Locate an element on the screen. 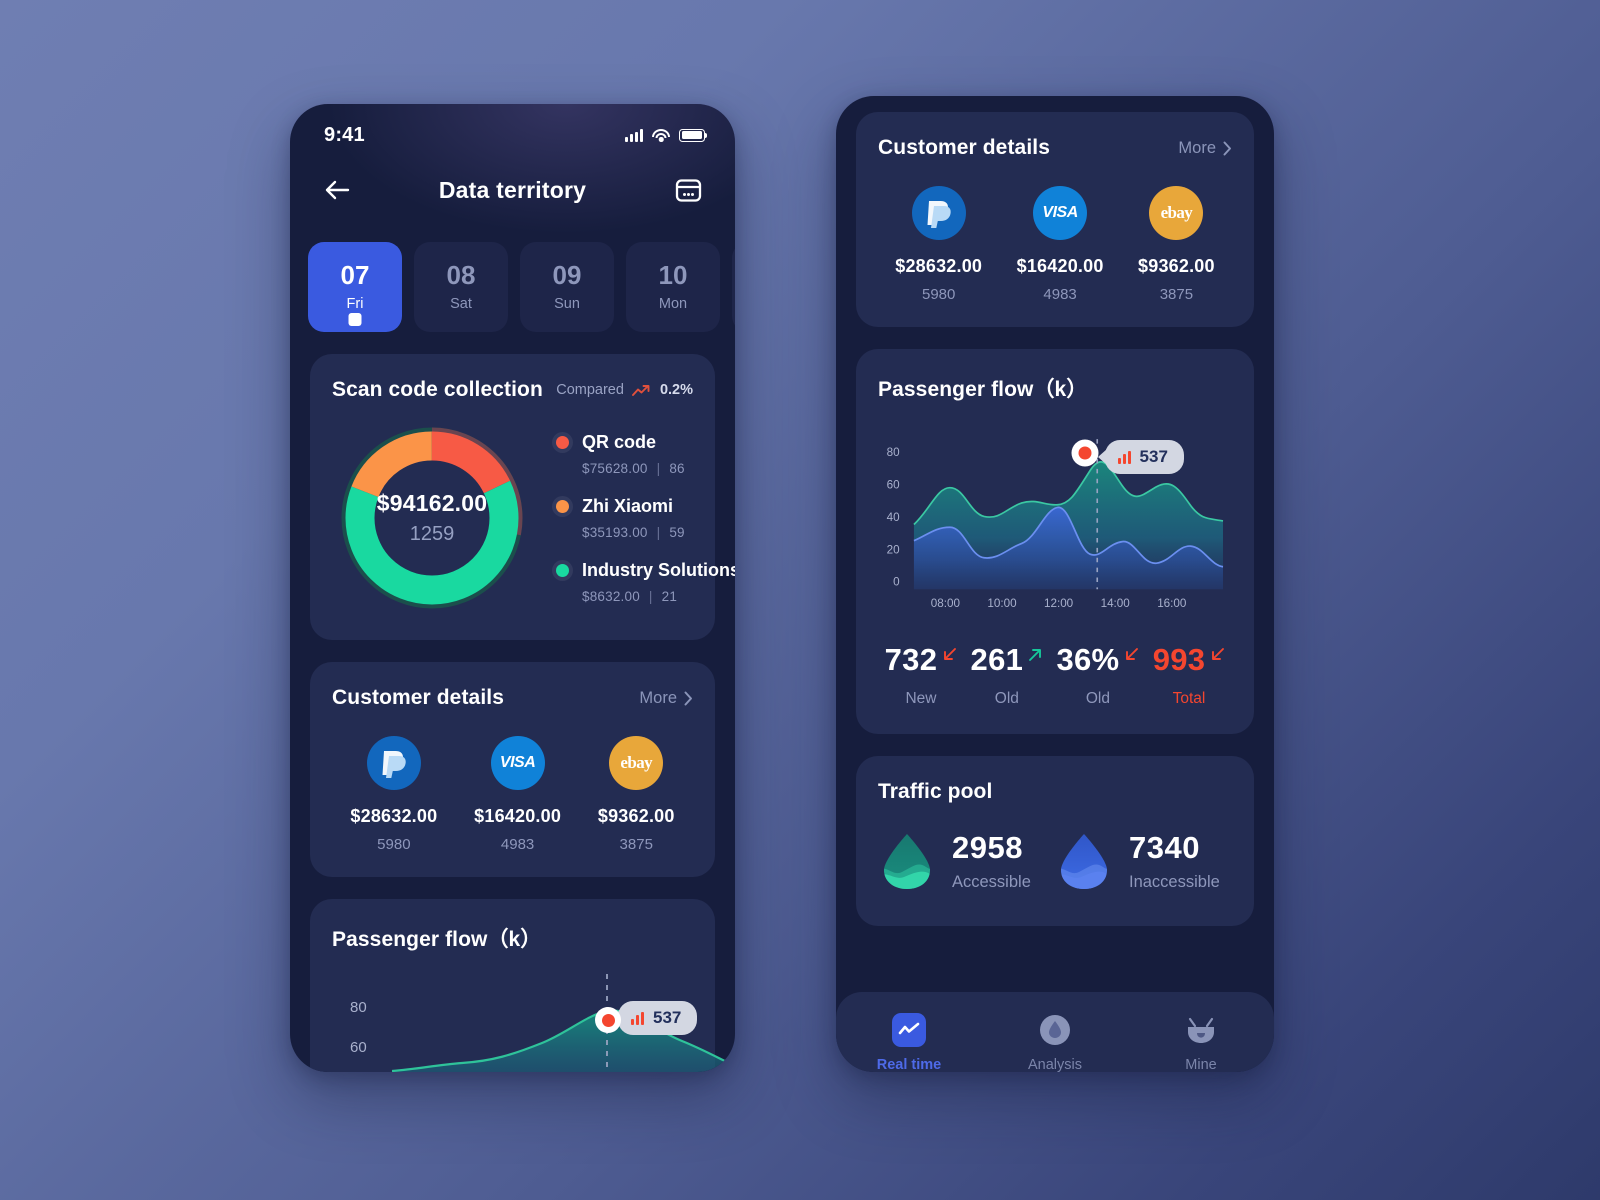 The height and width of the screenshot is (1200, 1600). nav-label: Mine is located at coordinates (1201, 1064).